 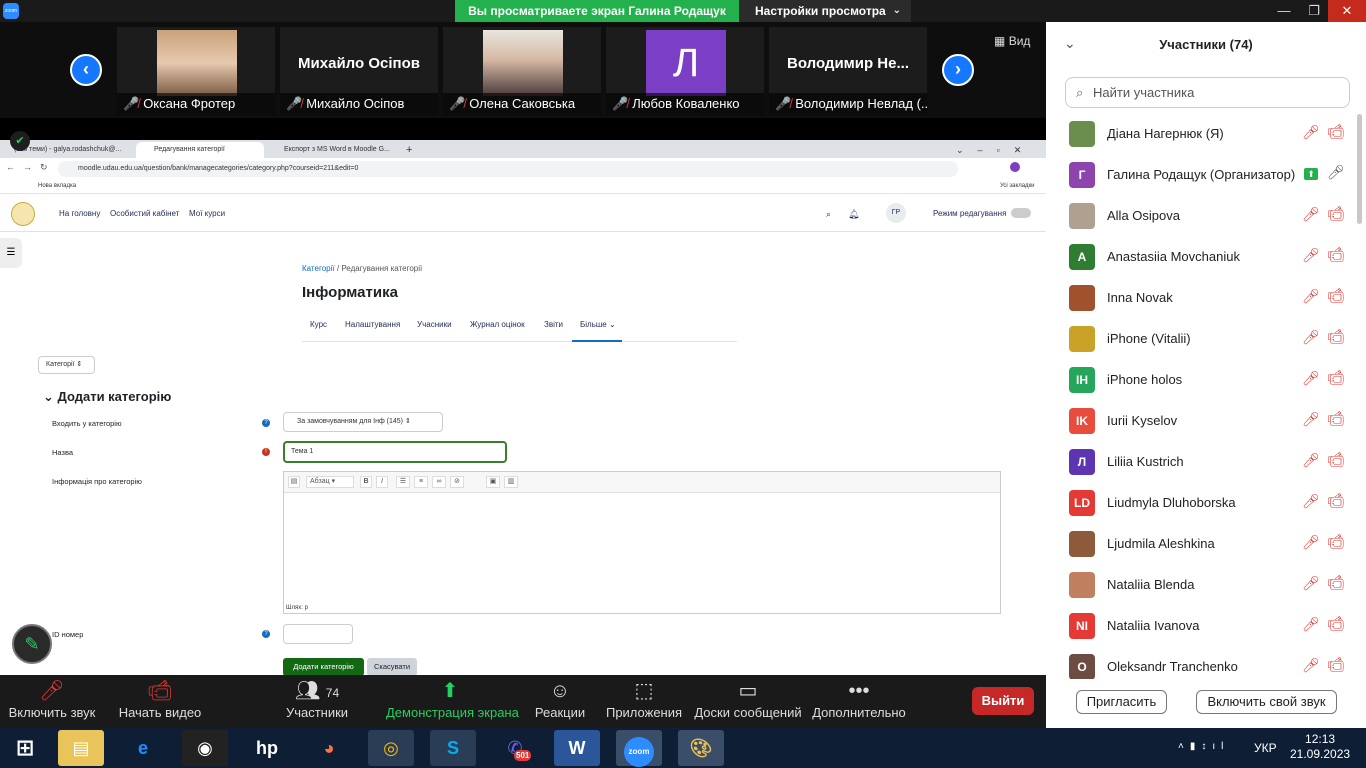 I want to click on browser-window-controls: ⌄–▫✕, so click(x=995, y=150).